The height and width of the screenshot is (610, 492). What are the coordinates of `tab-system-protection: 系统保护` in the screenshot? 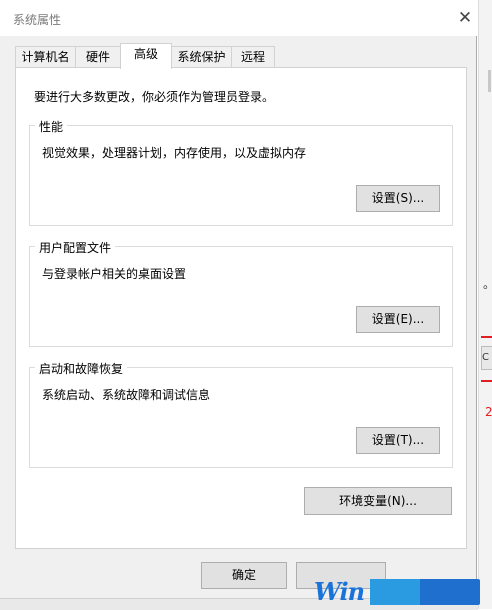 It's located at (201, 57).